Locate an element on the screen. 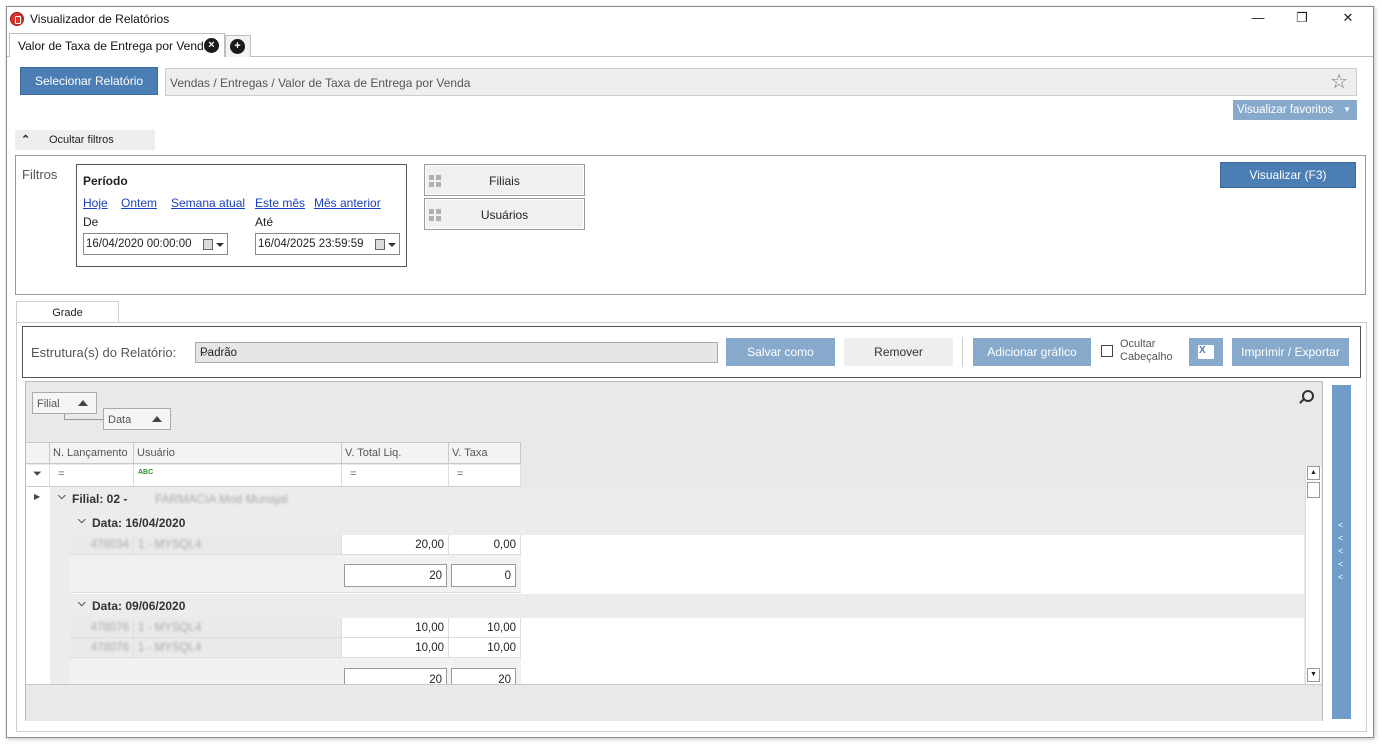 This screenshot has width=1382, height=744. filter-icon: ⏷ is located at coordinates (37, 474).